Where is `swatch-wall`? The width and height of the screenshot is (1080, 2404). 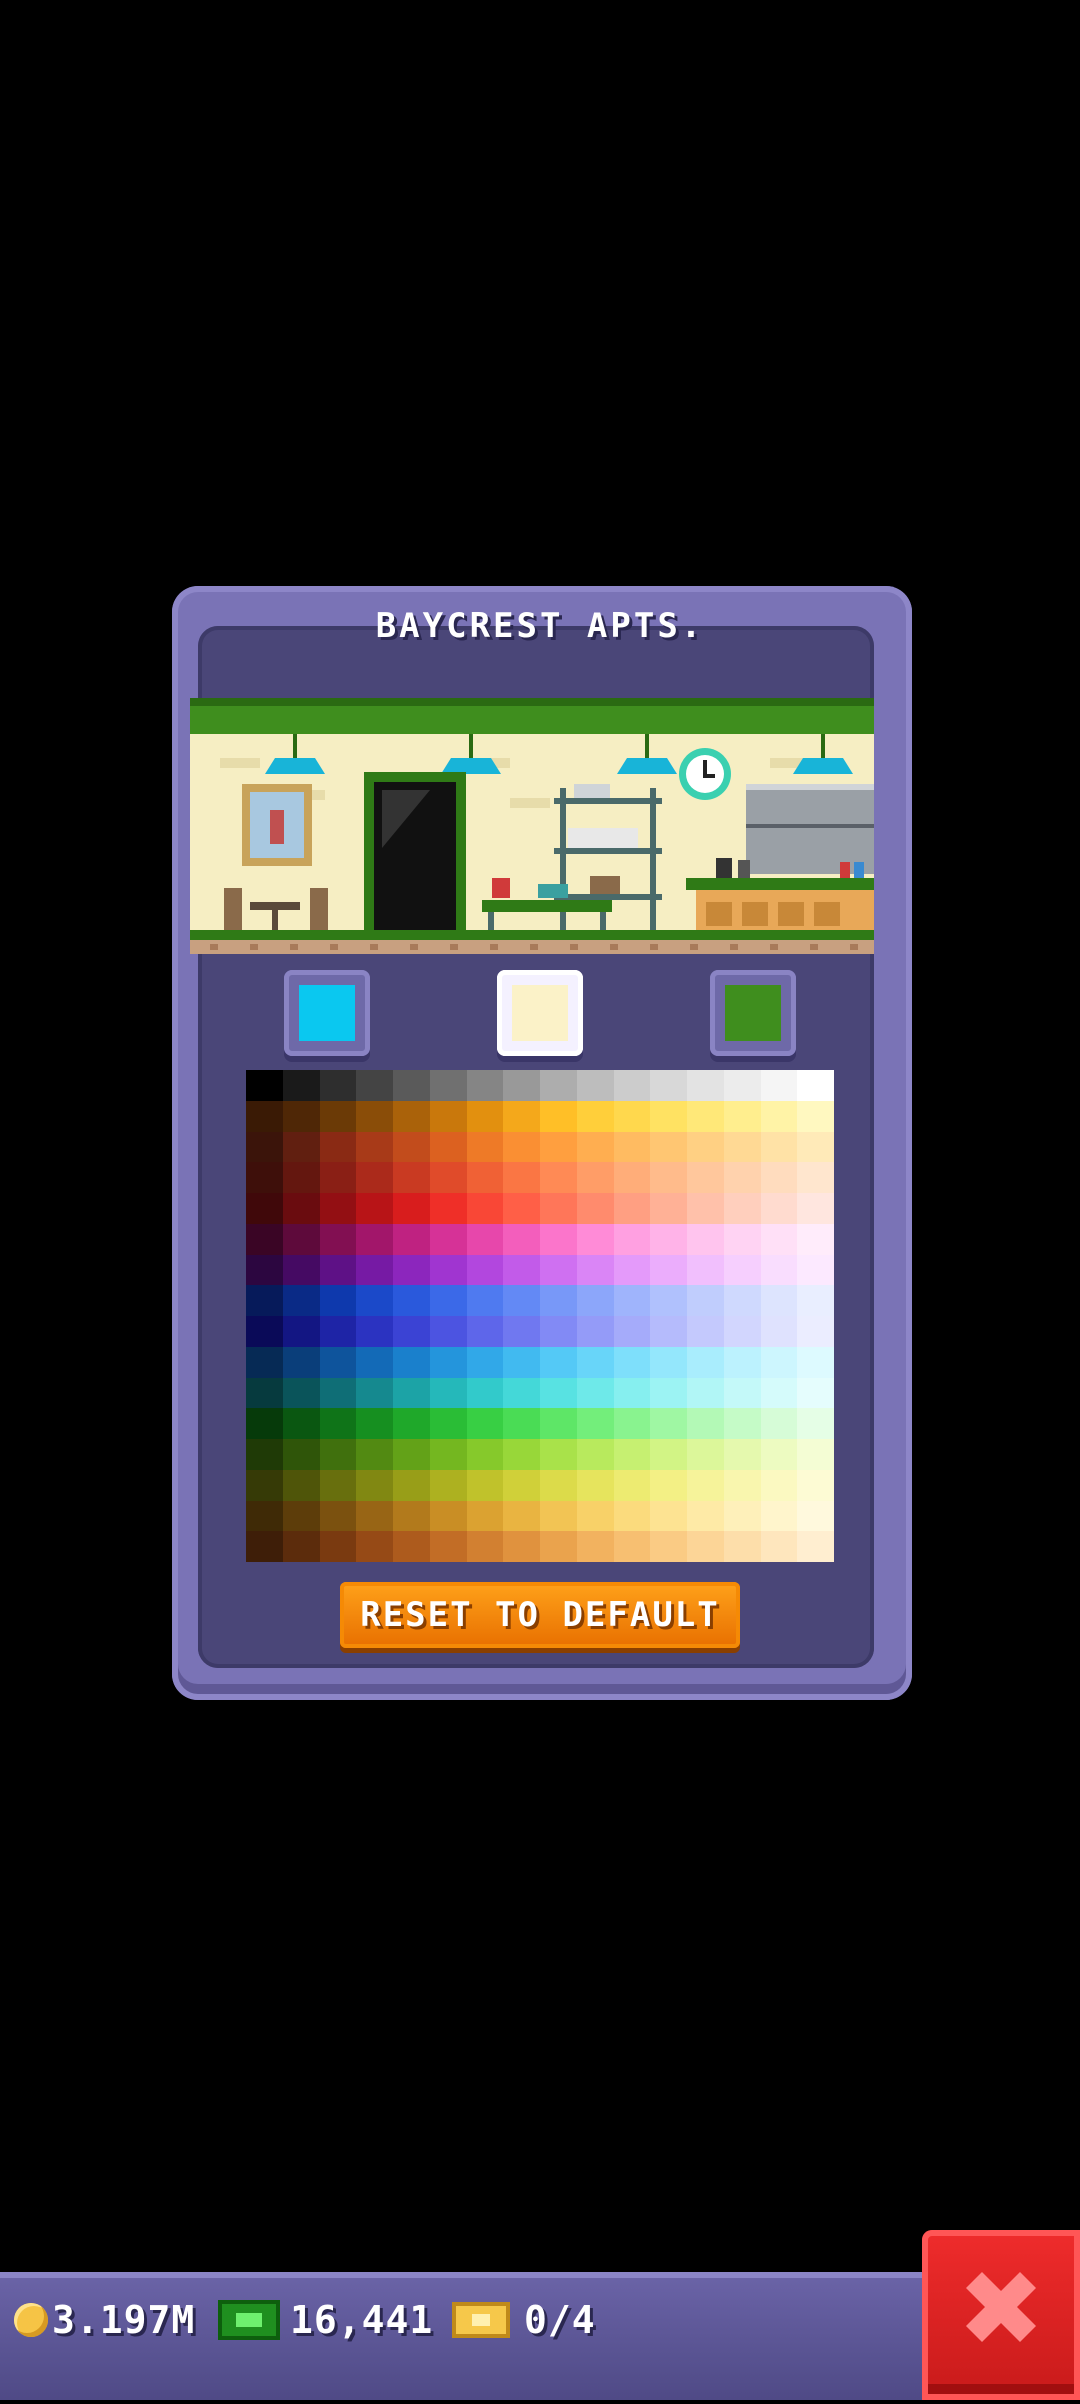
swatch-wall is located at coordinates (540, 1013).